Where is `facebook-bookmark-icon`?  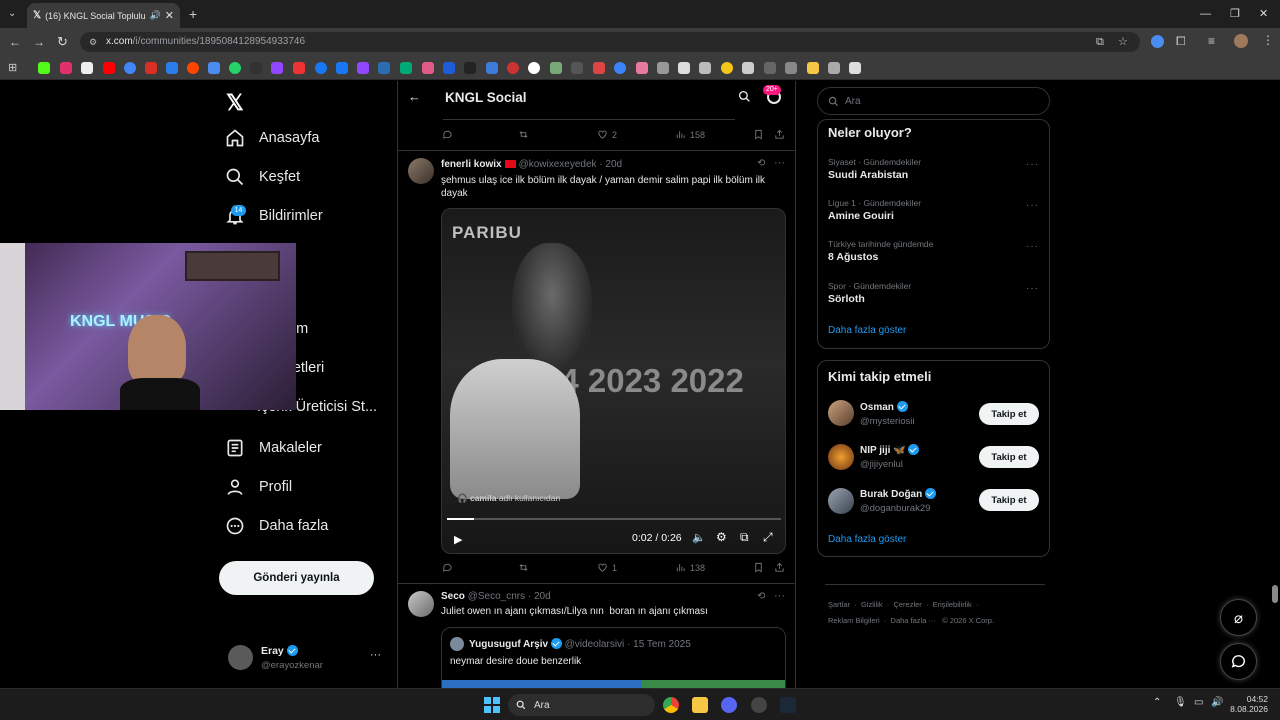 facebook-bookmark-icon is located at coordinates (342, 68).